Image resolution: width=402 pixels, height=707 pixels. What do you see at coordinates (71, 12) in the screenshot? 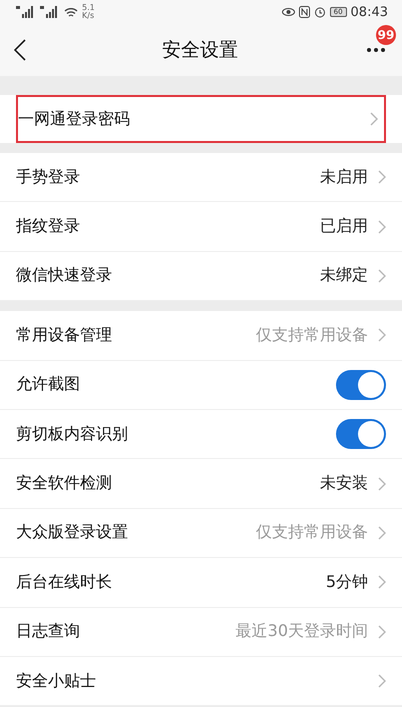
I see `wifi-icon` at bounding box center [71, 12].